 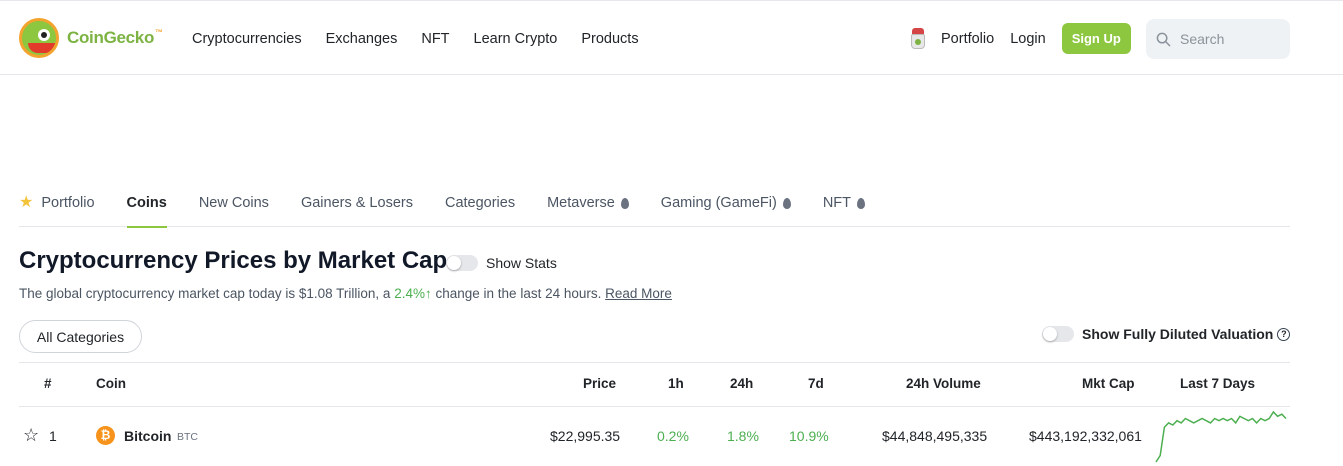 I want to click on star-outline-icon: ☆, so click(x=31, y=435).